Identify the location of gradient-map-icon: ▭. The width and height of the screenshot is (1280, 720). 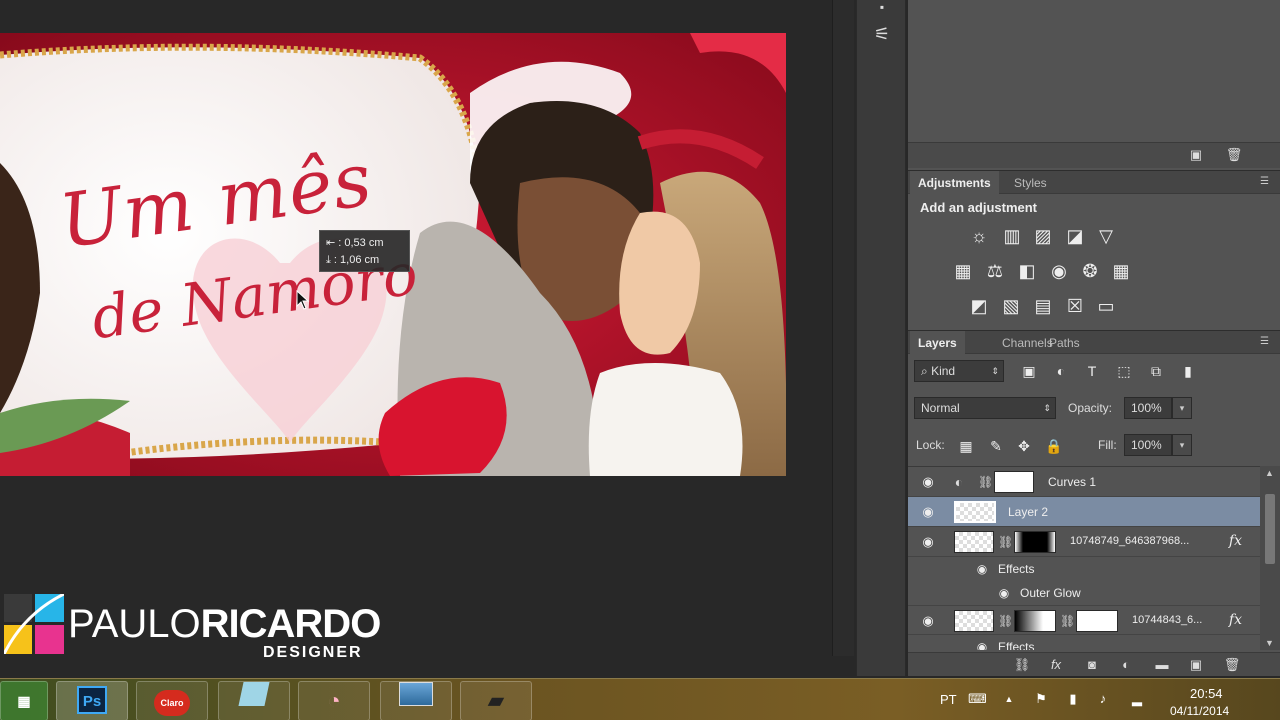
(1106, 306).